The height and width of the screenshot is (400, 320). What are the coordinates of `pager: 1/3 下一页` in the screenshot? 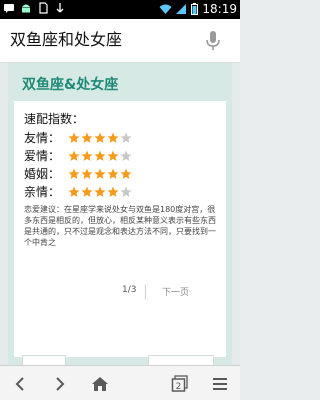 It's located at (120, 293).